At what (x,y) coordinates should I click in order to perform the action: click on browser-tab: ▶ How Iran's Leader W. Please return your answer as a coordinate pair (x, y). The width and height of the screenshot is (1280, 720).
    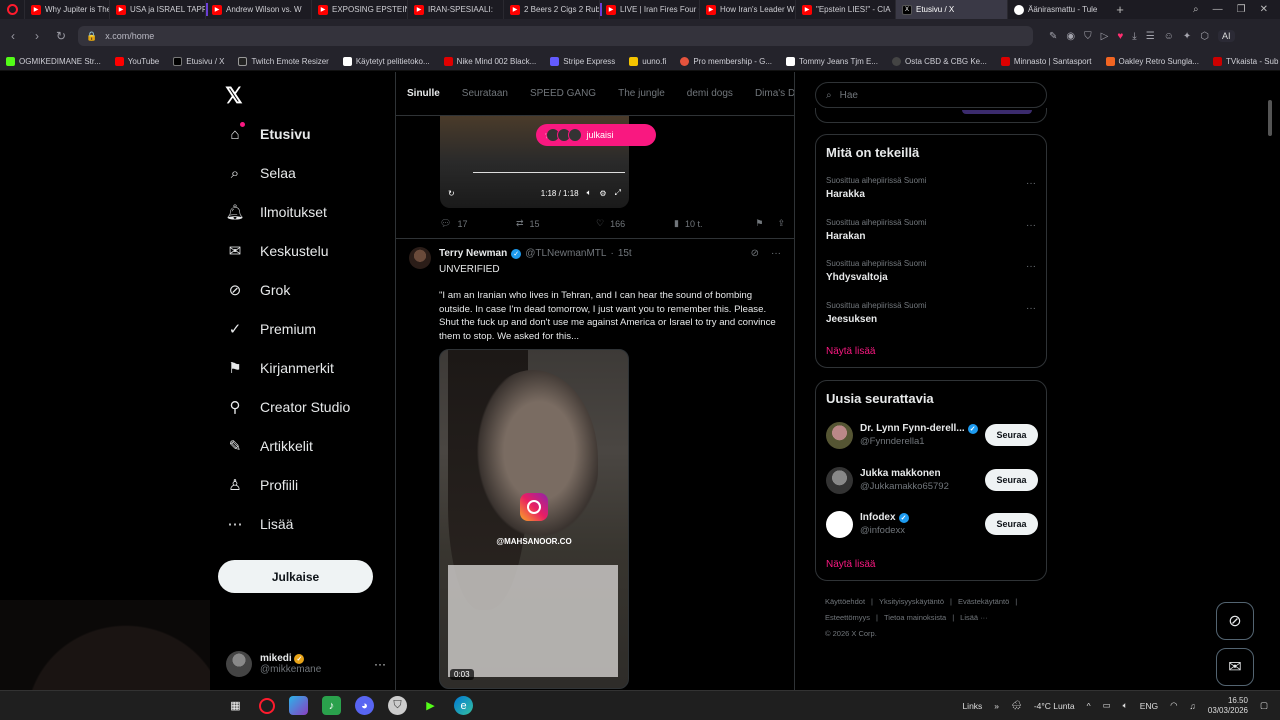
    Looking at the image, I should click on (747, 9).